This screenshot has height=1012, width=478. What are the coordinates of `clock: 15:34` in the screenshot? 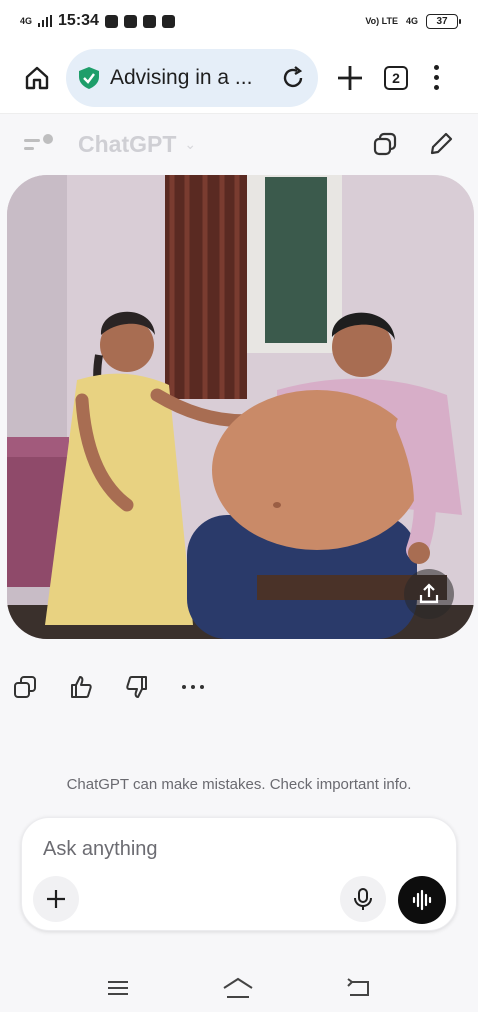 It's located at (78, 20).